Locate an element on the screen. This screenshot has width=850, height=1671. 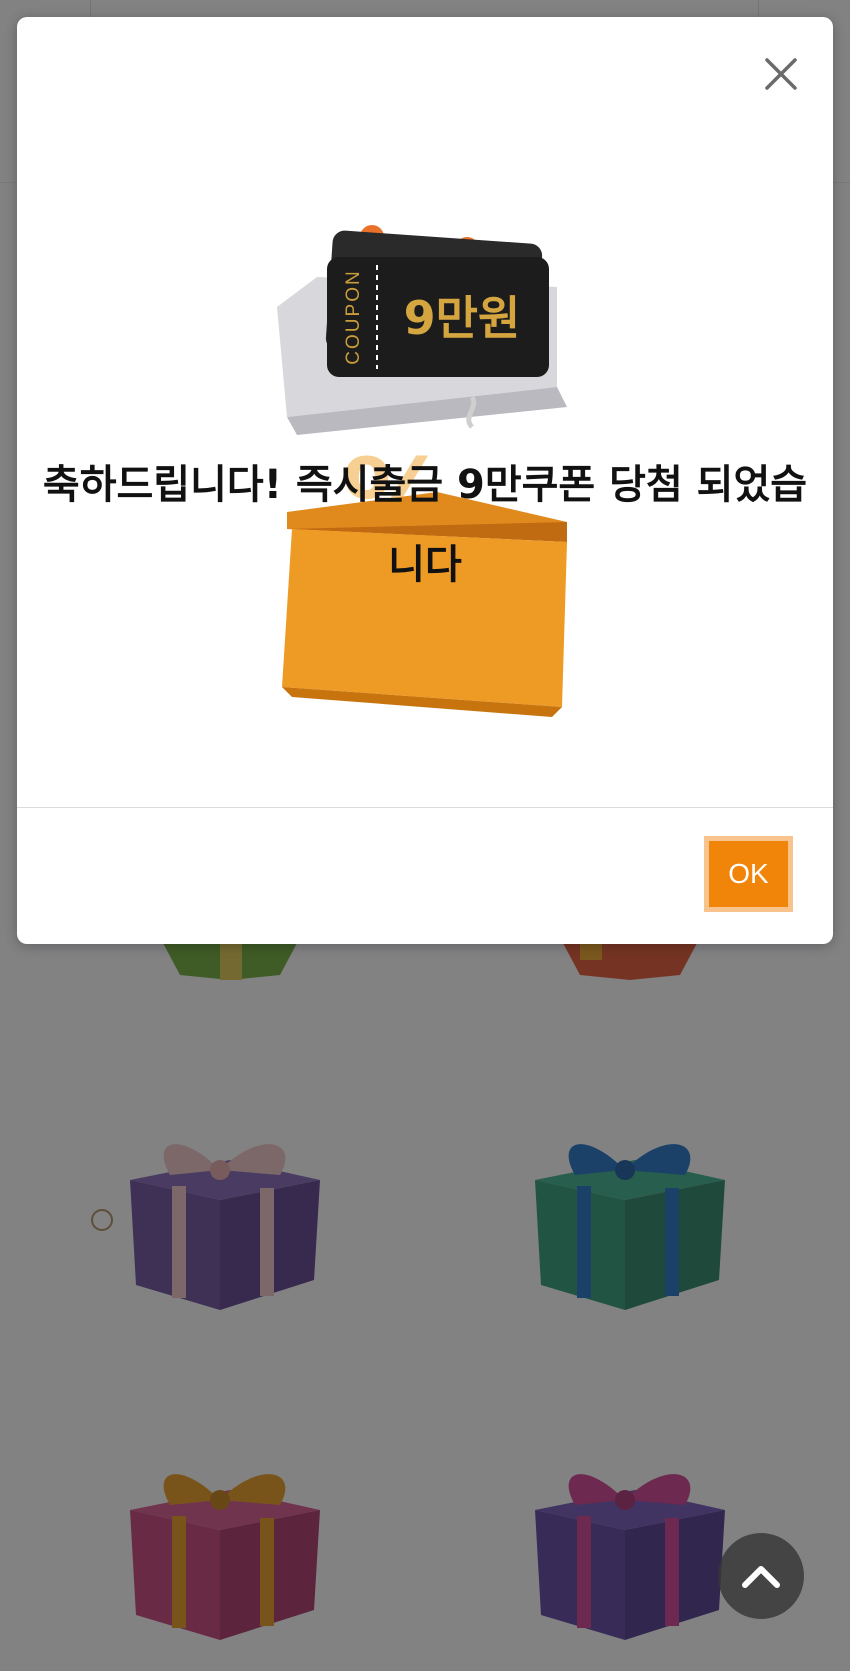
congratulations-message: 축하드립니다! 즉시출금 9만쿠폰 당첨 되었습니다 is located at coordinates (425, 525).